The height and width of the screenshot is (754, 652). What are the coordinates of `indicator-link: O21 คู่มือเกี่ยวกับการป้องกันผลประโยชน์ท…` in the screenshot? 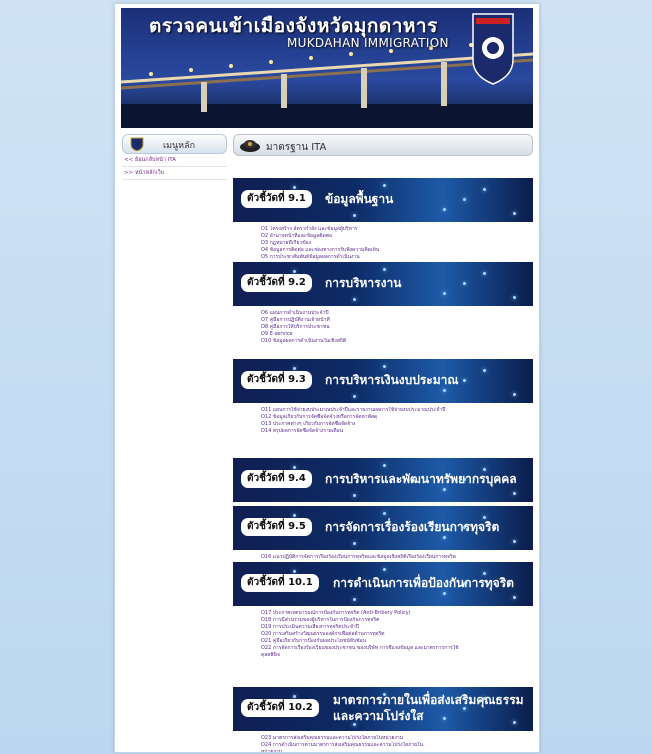 It's located at (397, 641).